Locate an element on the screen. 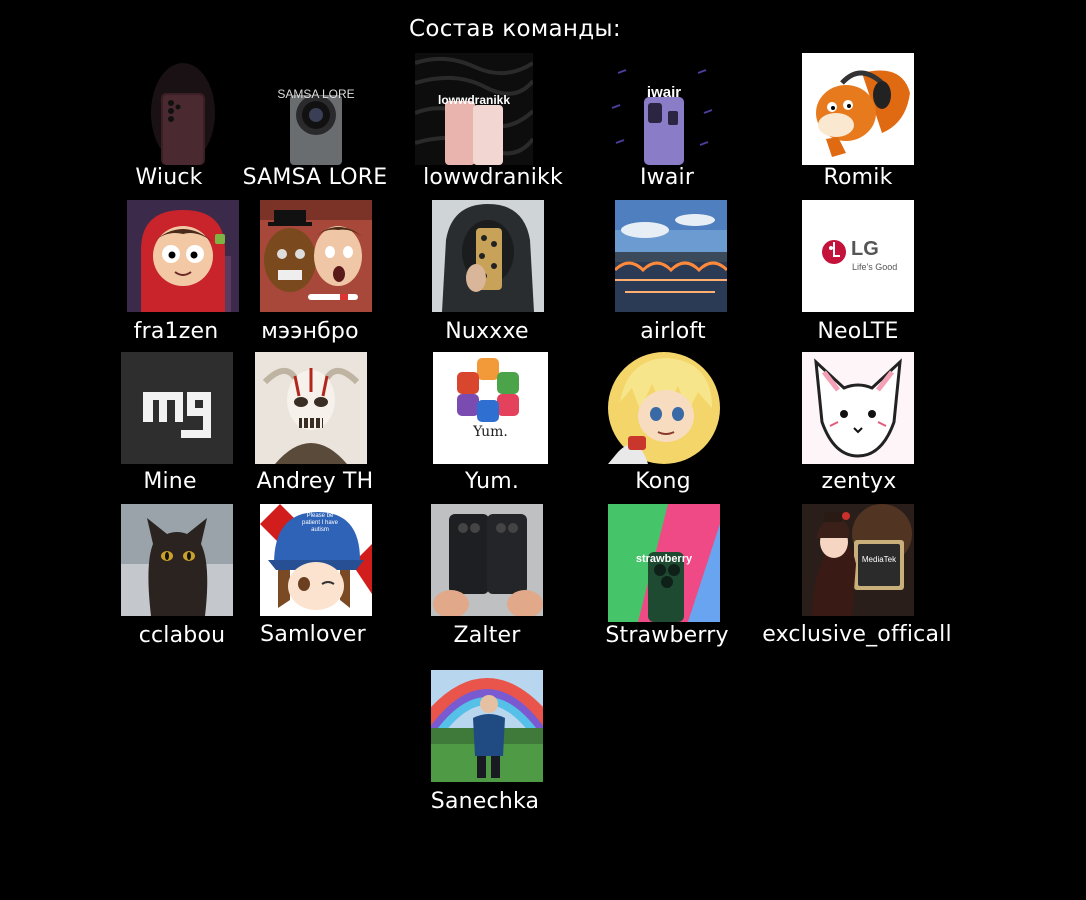  bridge-river-avatar is located at coordinates (671, 256).